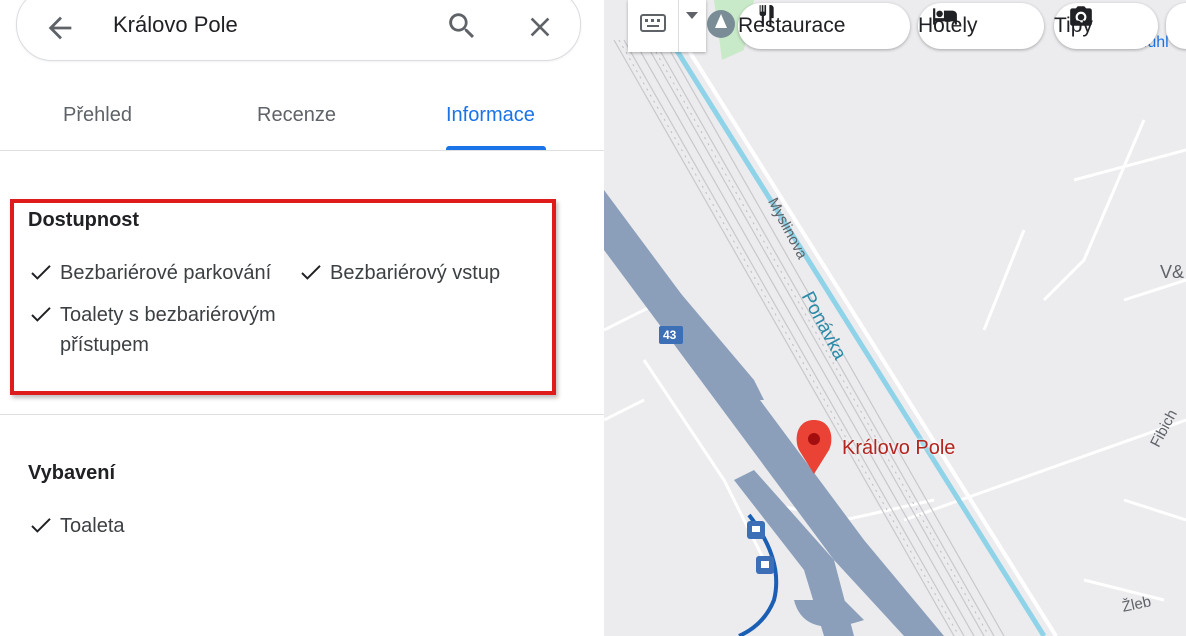  Describe the element at coordinates (945, 16) in the screenshot. I see `bed-icon` at that location.